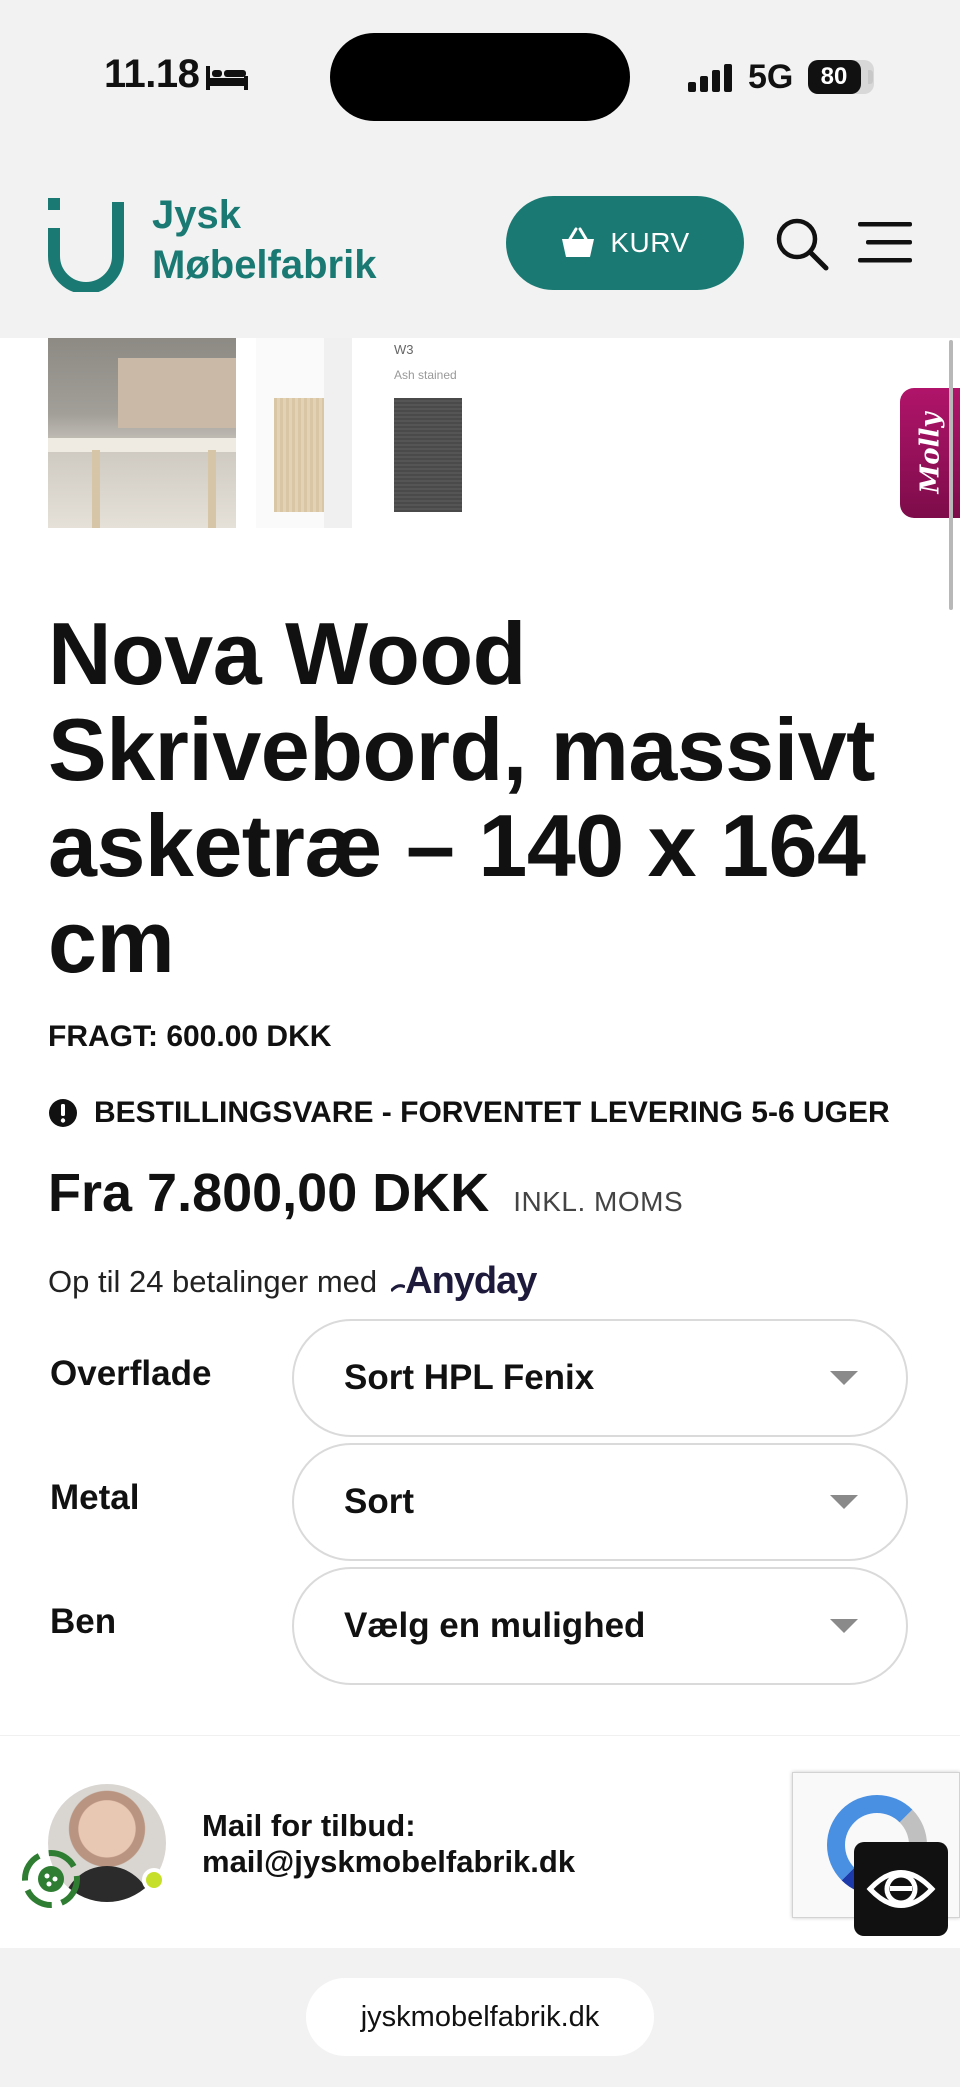 The width and height of the screenshot is (960, 2087). I want to click on basket-icon, so click(578, 242).